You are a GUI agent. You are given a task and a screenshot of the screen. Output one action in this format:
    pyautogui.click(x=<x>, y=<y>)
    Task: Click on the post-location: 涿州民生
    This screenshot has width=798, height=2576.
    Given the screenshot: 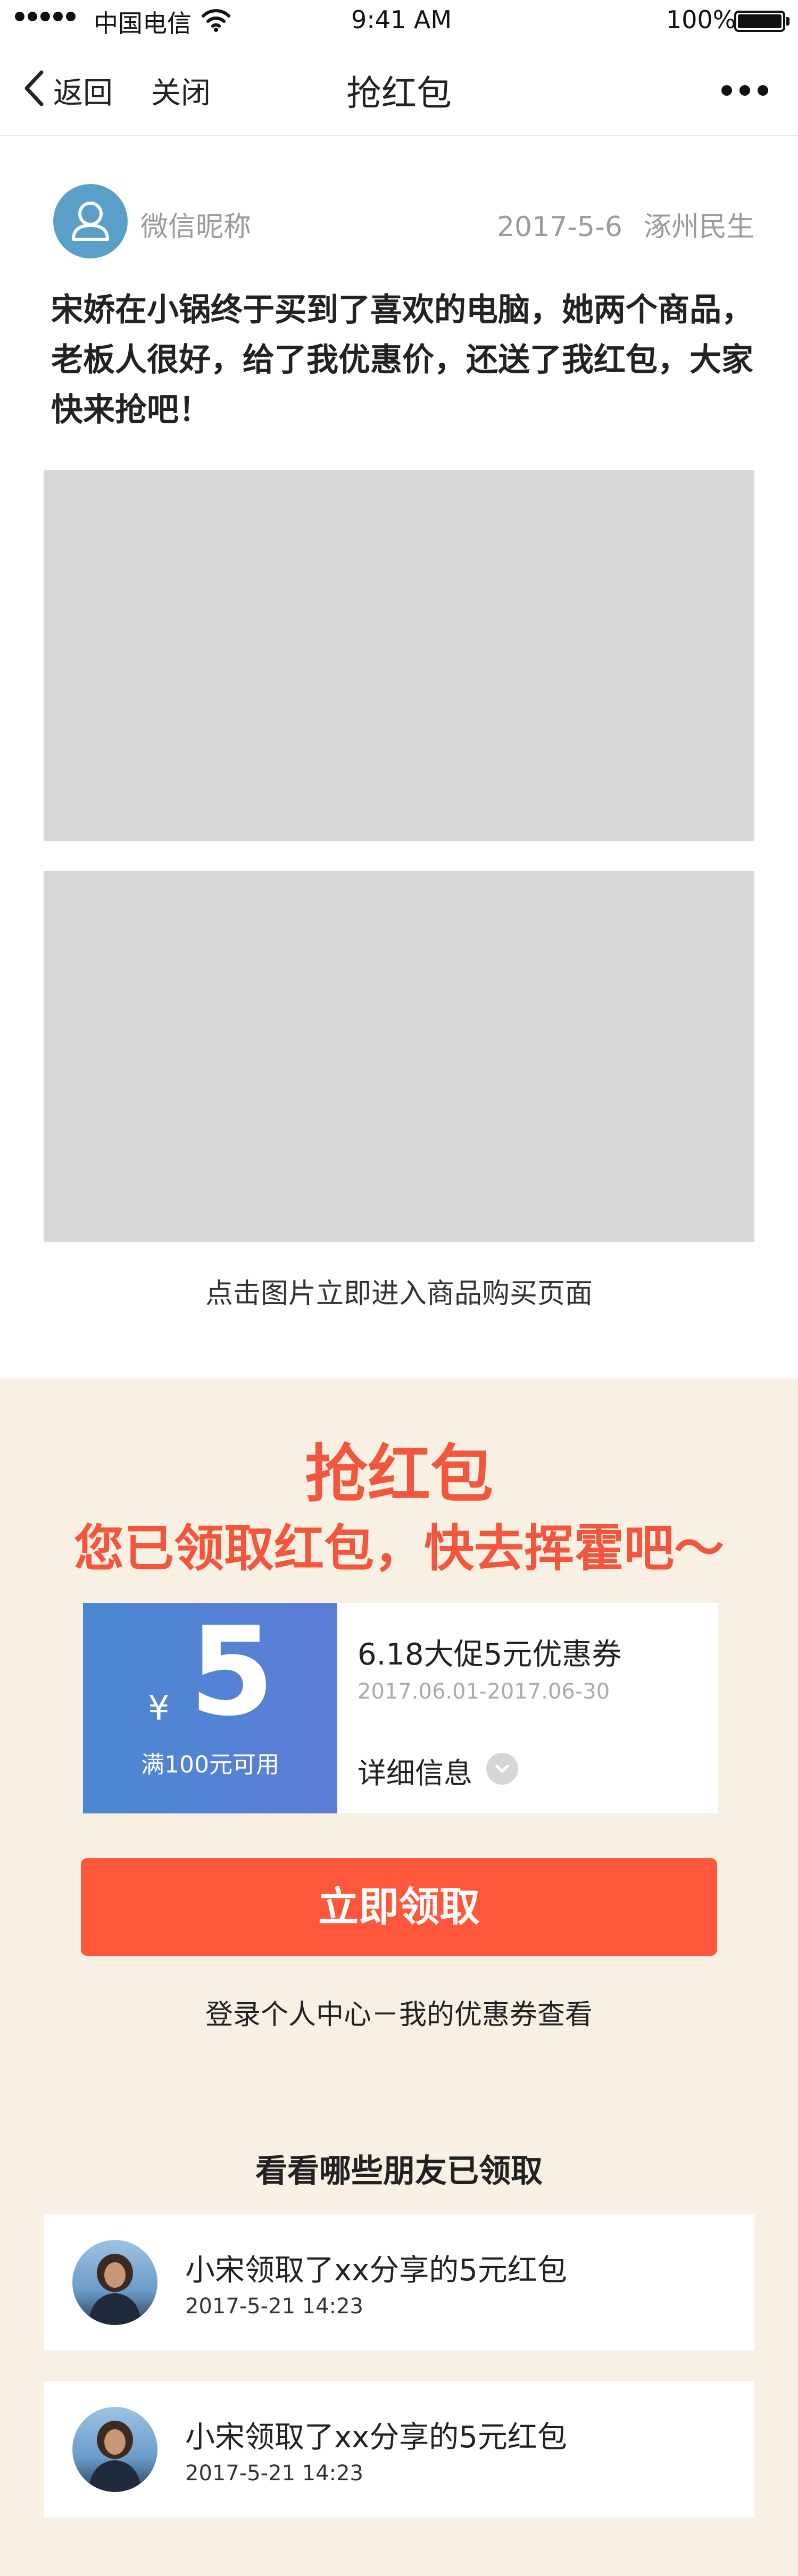 What is the action you would take?
    pyautogui.click(x=698, y=227)
    